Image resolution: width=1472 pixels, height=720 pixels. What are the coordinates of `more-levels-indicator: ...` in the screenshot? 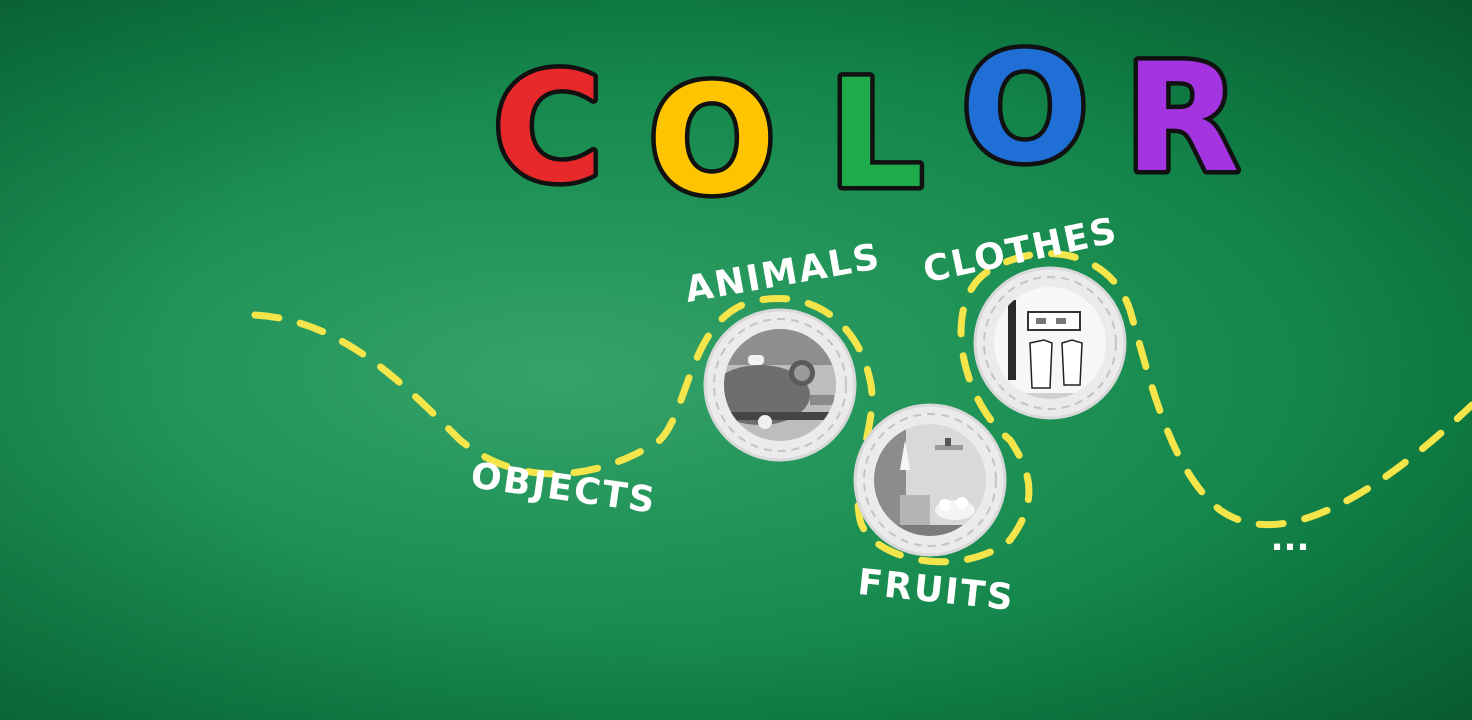 It's located at (1290, 539).